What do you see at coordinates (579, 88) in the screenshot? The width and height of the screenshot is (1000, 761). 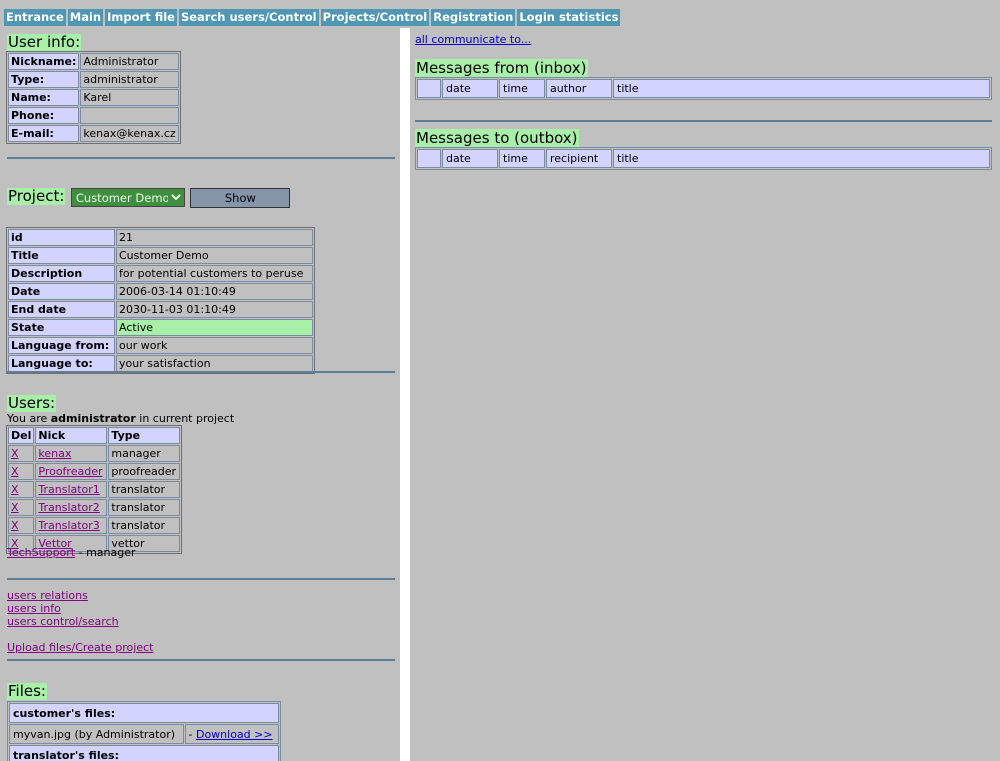 I see `inbox-col-author: author` at bounding box center [579, 88].